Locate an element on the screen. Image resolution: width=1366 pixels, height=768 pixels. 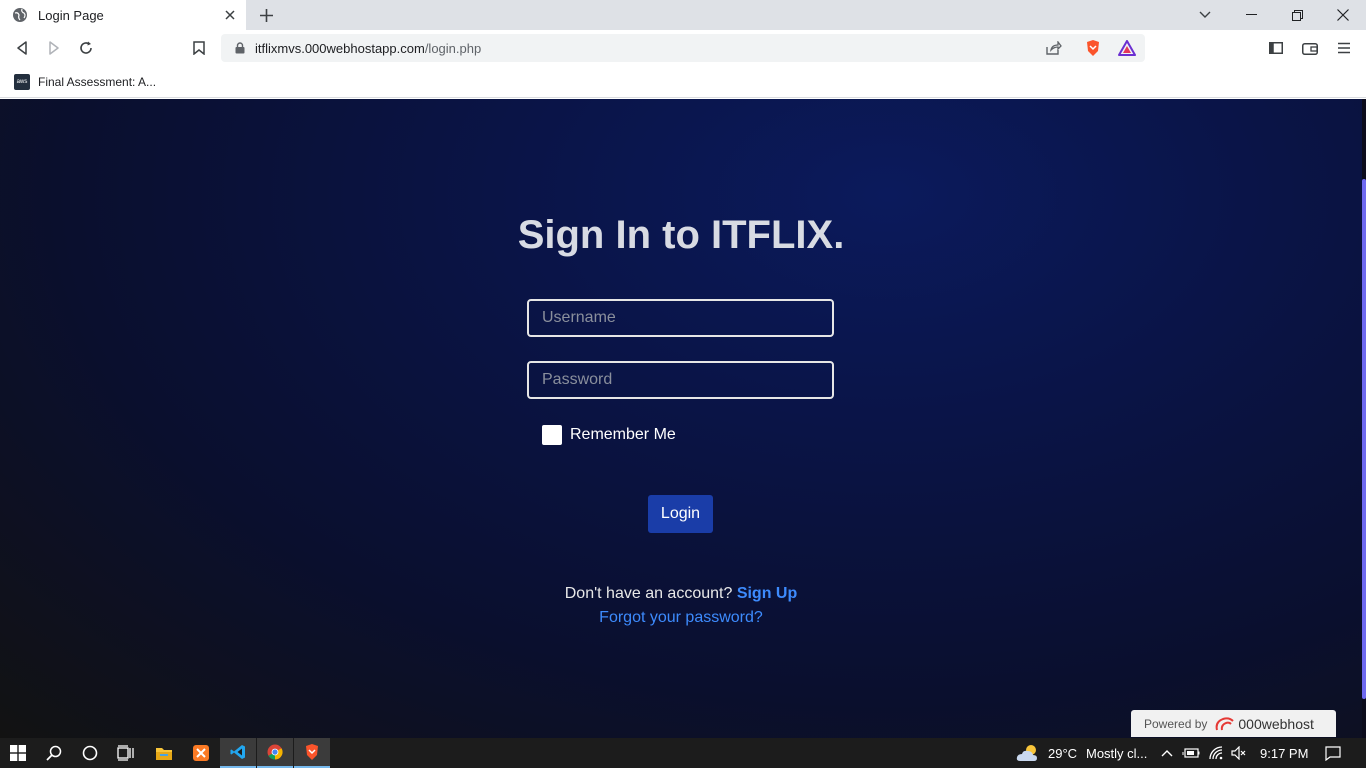
scroll-thumb is located at coordinates (1364, 439).